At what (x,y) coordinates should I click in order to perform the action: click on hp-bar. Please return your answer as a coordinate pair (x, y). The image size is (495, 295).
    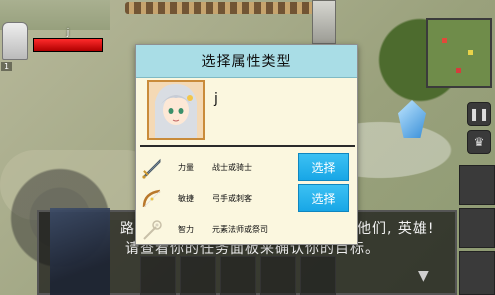
    Looking at the image, I should click on (68, 45).